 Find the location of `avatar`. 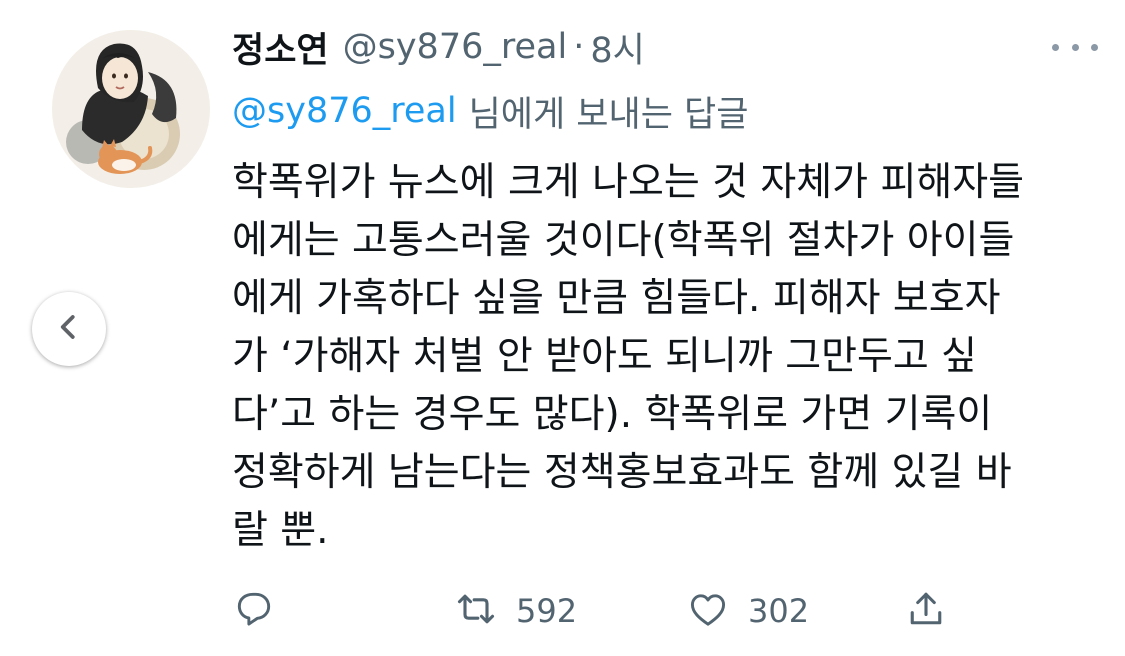

avatar is located at coordinates (131, 109).